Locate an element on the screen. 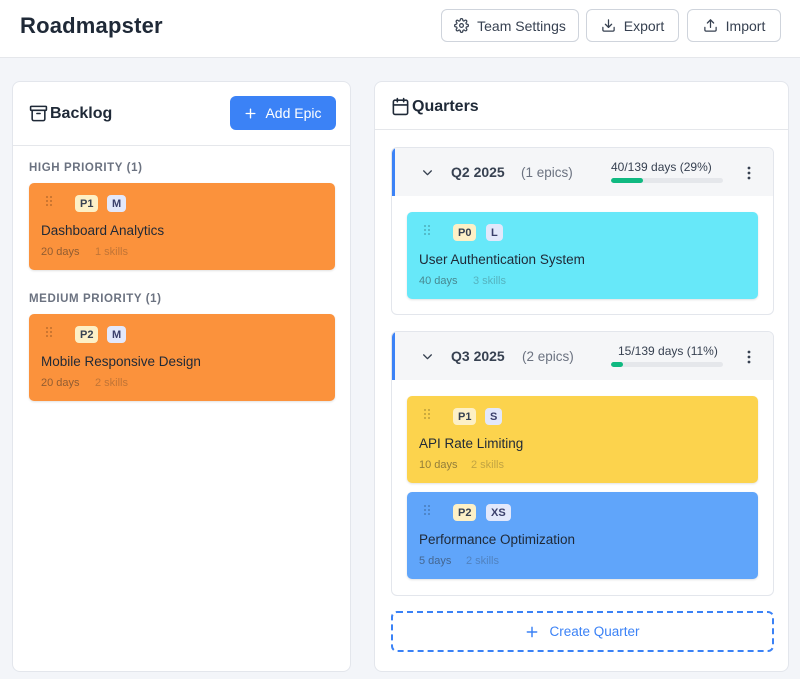 The image size is (800, 679). archive-box-icon is located at coordinates (38, 113).